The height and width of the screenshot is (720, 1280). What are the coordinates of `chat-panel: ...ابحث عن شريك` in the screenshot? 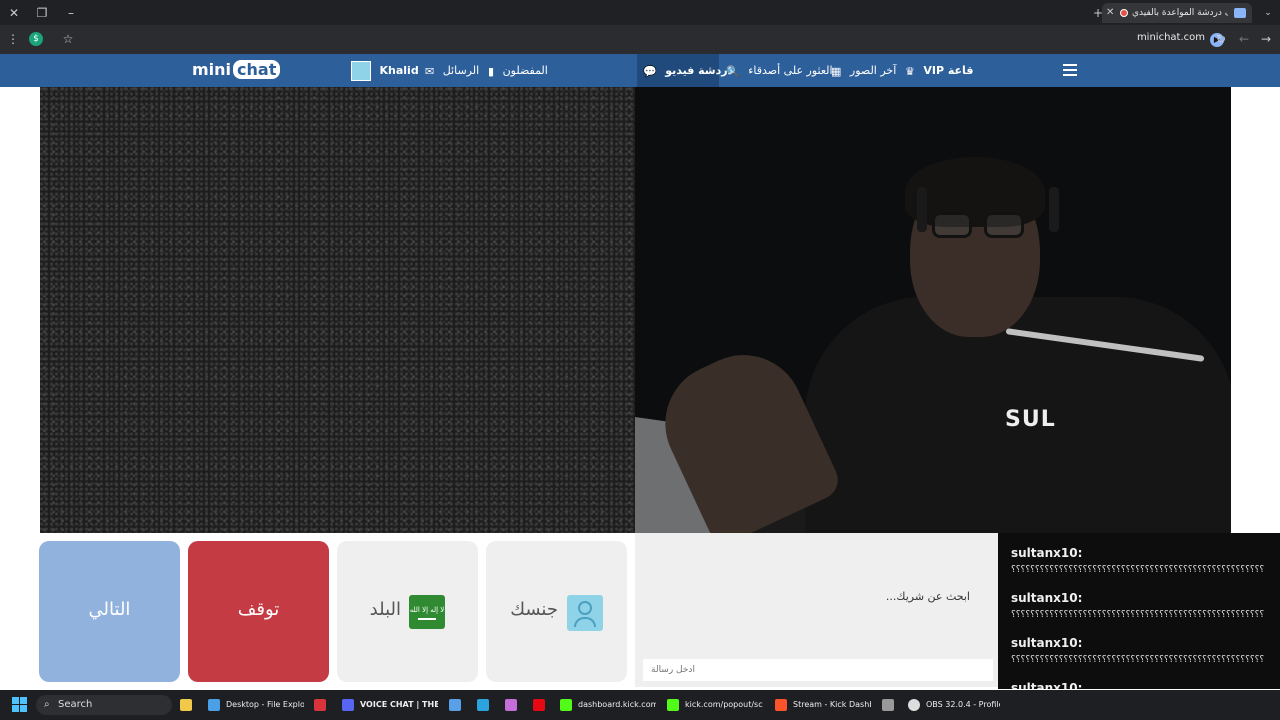 It's located at (816, 610).